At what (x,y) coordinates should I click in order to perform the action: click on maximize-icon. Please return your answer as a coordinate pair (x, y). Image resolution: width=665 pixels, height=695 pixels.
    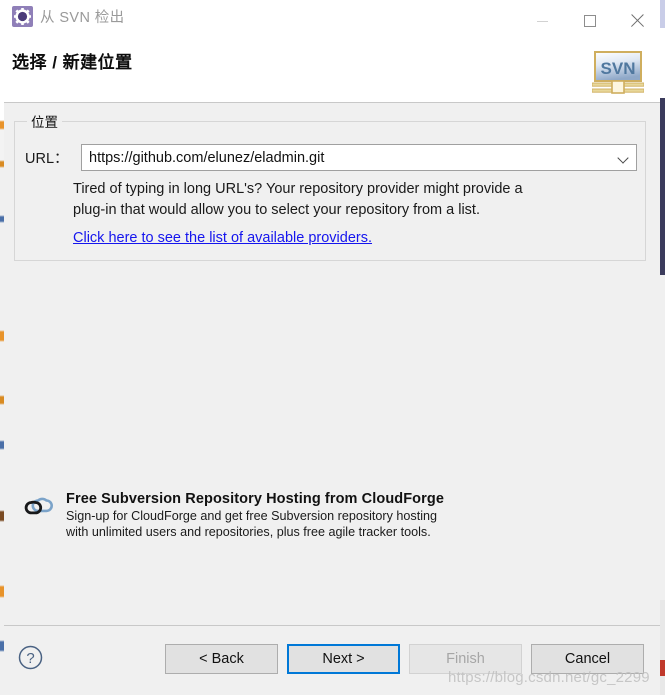
    Looking at the image, I should click on (589, 21).